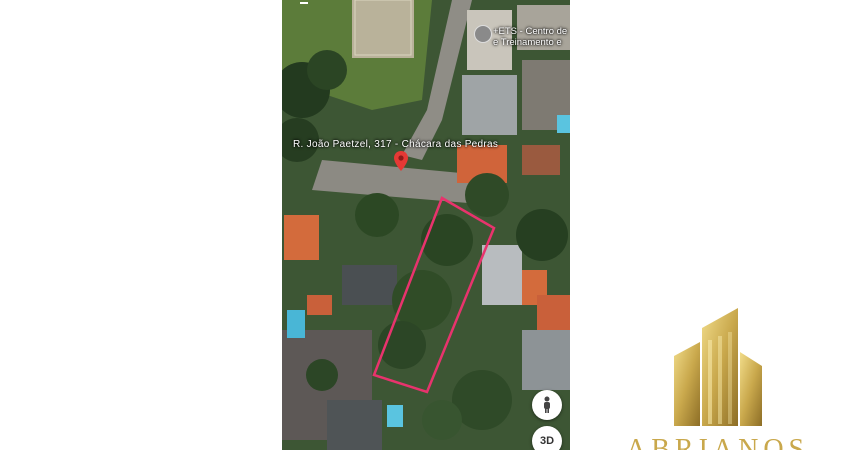 Image resolution: width=850 pixels, height=450 pixels. I want to click on view-3d-button: 3D, so click(547, 438).